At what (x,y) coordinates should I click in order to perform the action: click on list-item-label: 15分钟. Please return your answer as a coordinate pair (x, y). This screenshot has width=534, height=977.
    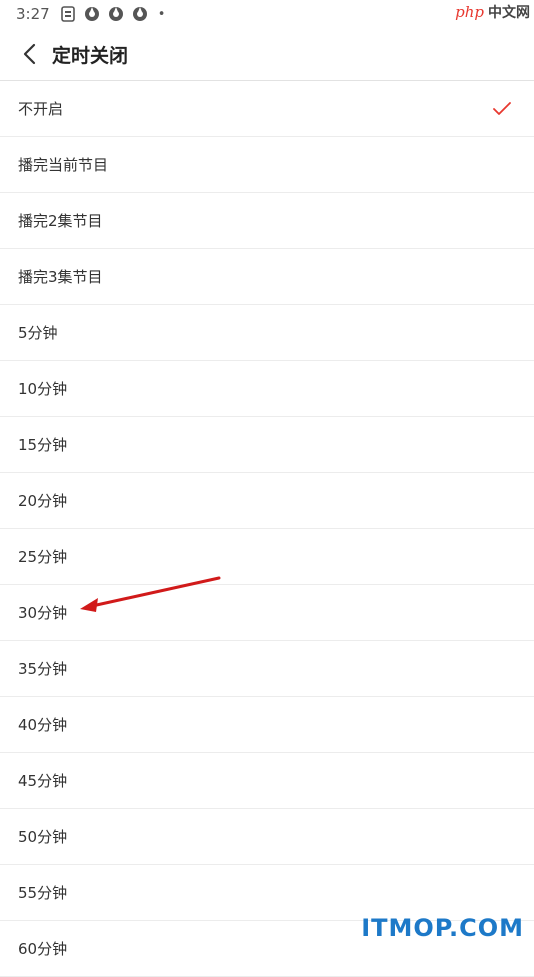
    Looking at the image, I should click on (43, 445).